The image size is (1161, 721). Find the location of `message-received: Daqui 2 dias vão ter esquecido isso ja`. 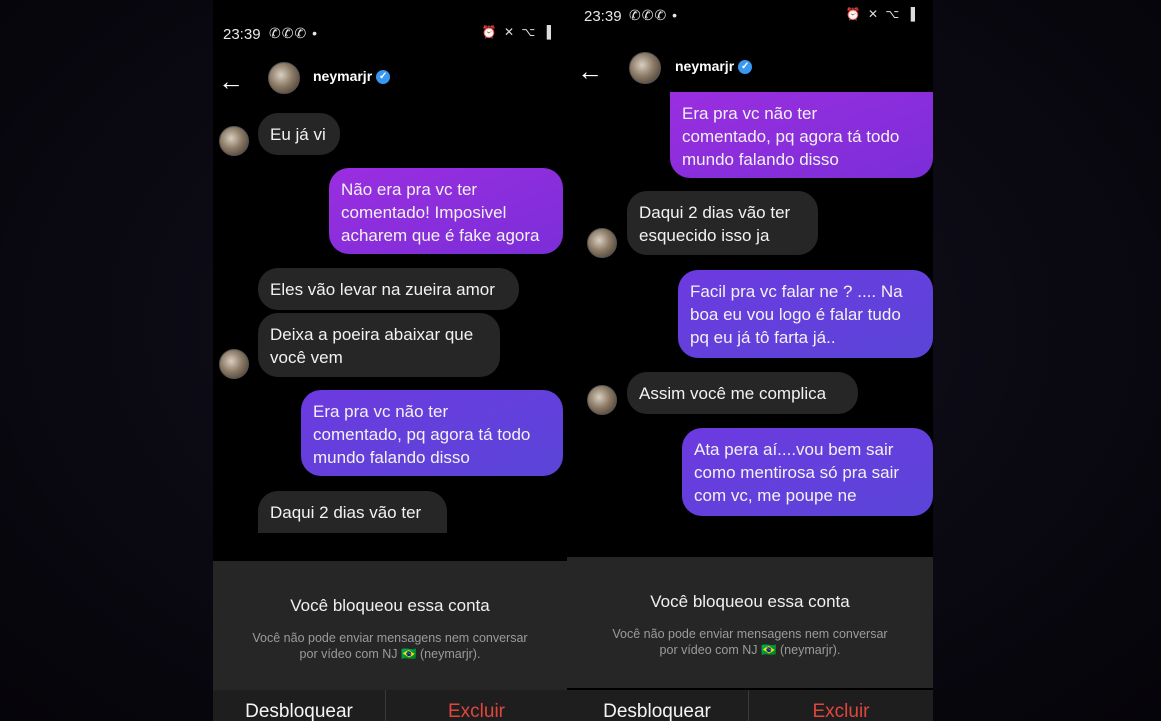

message-received: Daqui 2 dias vão ter esquecido isso ja is located at coordinates (722, 223).